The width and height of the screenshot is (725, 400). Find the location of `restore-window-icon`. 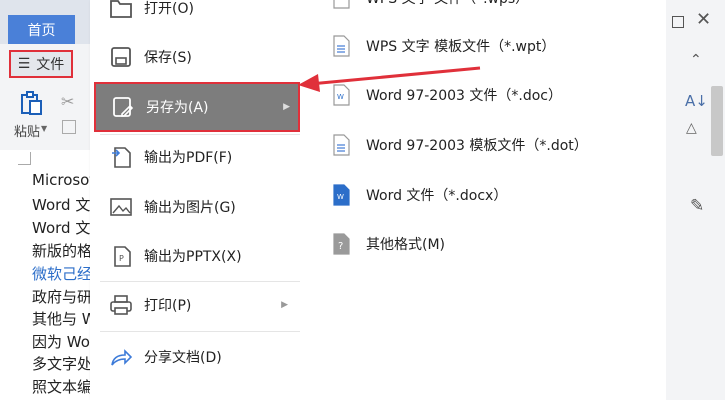

restore-window-icon is located at coordinates (678, 22).